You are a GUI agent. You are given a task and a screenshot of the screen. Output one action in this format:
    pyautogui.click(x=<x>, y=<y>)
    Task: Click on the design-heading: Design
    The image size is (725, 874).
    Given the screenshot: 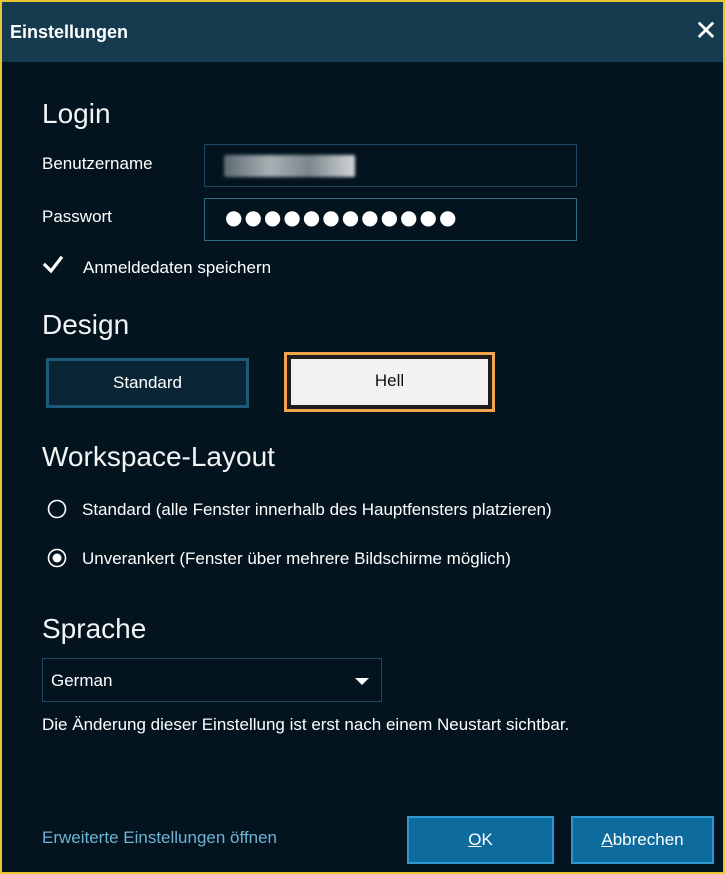 What is the action you would take?
    pyautogui.click(x=86, y=324)
    